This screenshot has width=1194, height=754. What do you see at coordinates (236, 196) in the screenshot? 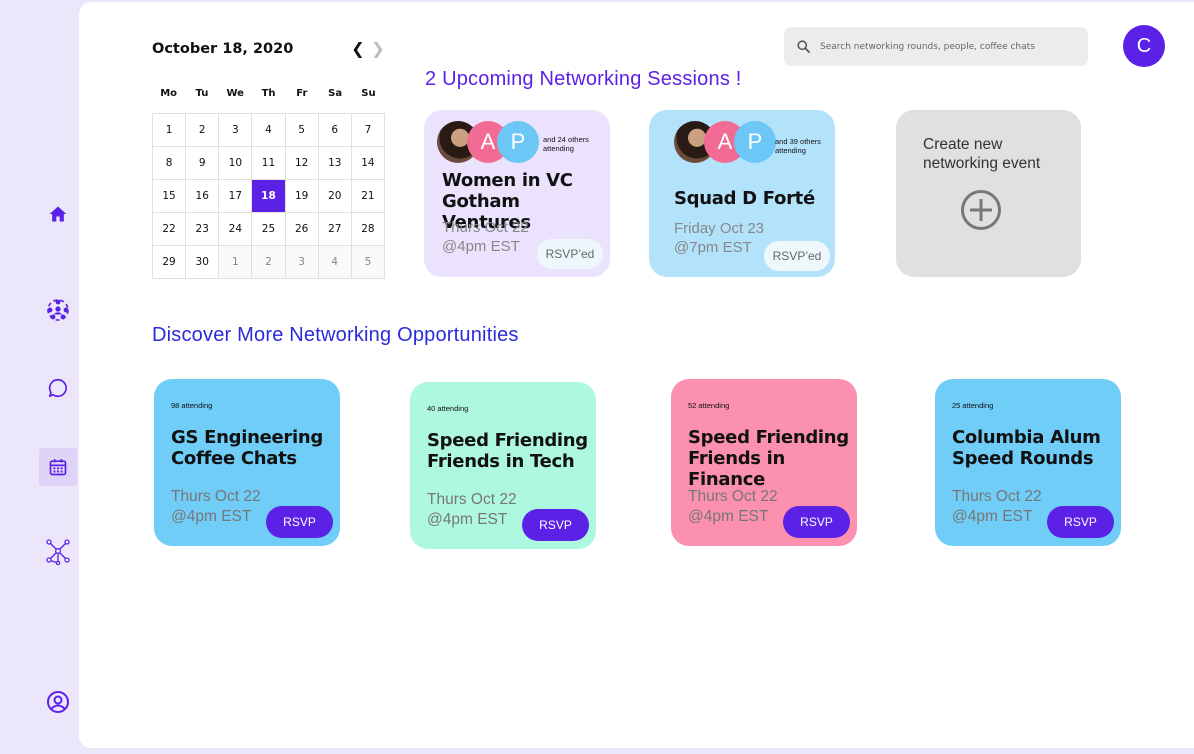
I see `calendar-day: 17` at bounding box center [236, 196].